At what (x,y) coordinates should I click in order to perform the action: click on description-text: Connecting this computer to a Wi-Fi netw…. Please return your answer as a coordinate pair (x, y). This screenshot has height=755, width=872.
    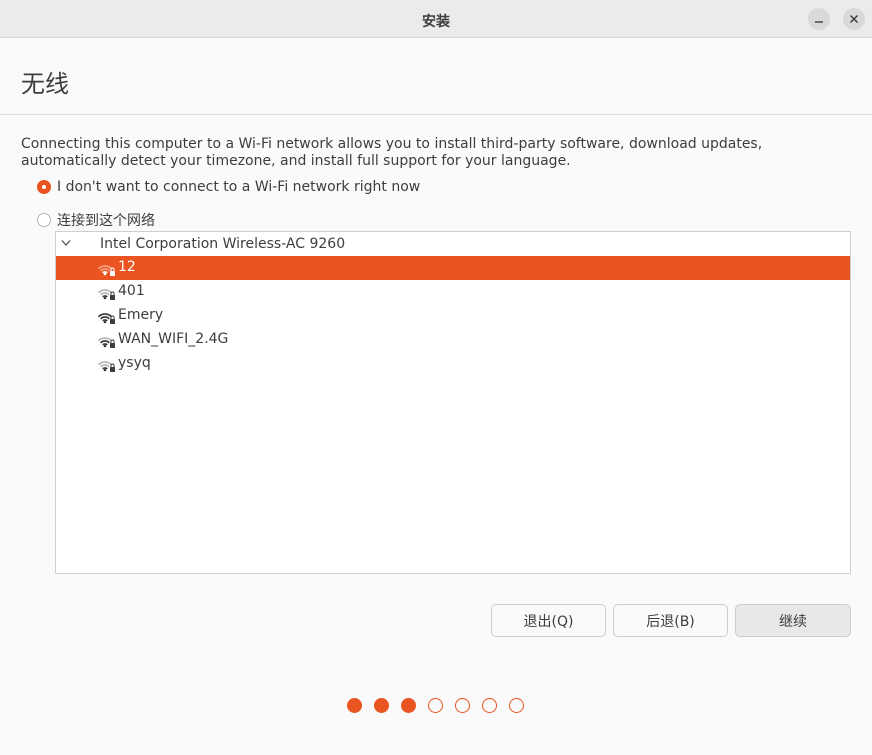
    Looking at the image, I should click on (392, 152).